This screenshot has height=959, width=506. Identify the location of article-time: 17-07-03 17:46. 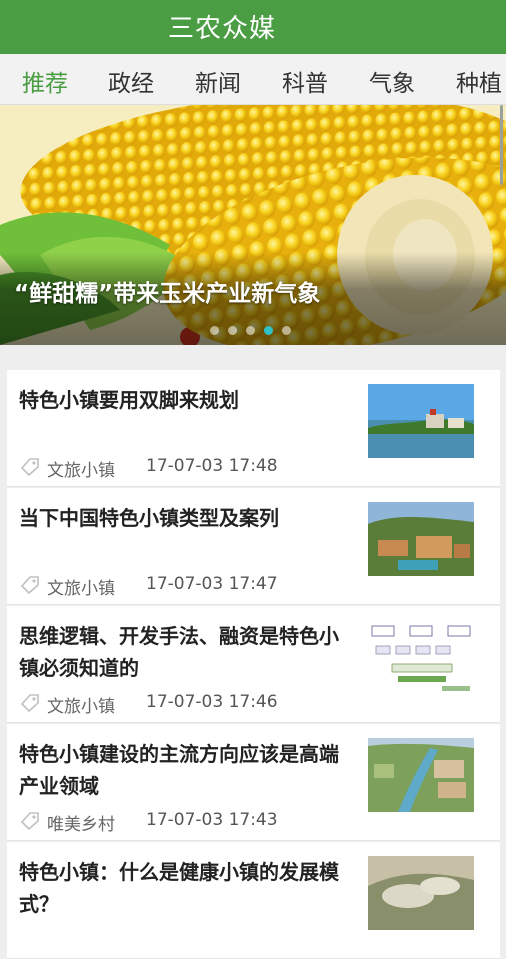
(212, 702).